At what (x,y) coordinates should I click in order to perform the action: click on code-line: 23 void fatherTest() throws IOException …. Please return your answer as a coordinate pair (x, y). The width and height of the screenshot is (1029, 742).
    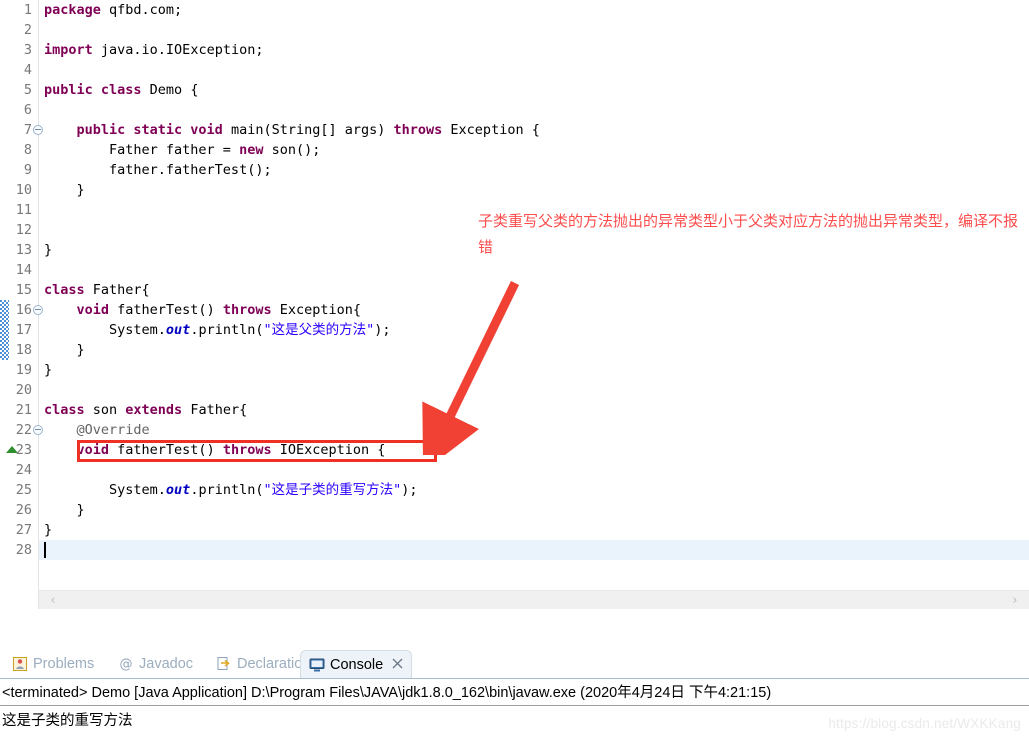
    Looking at the image, I should click on (514, 450).